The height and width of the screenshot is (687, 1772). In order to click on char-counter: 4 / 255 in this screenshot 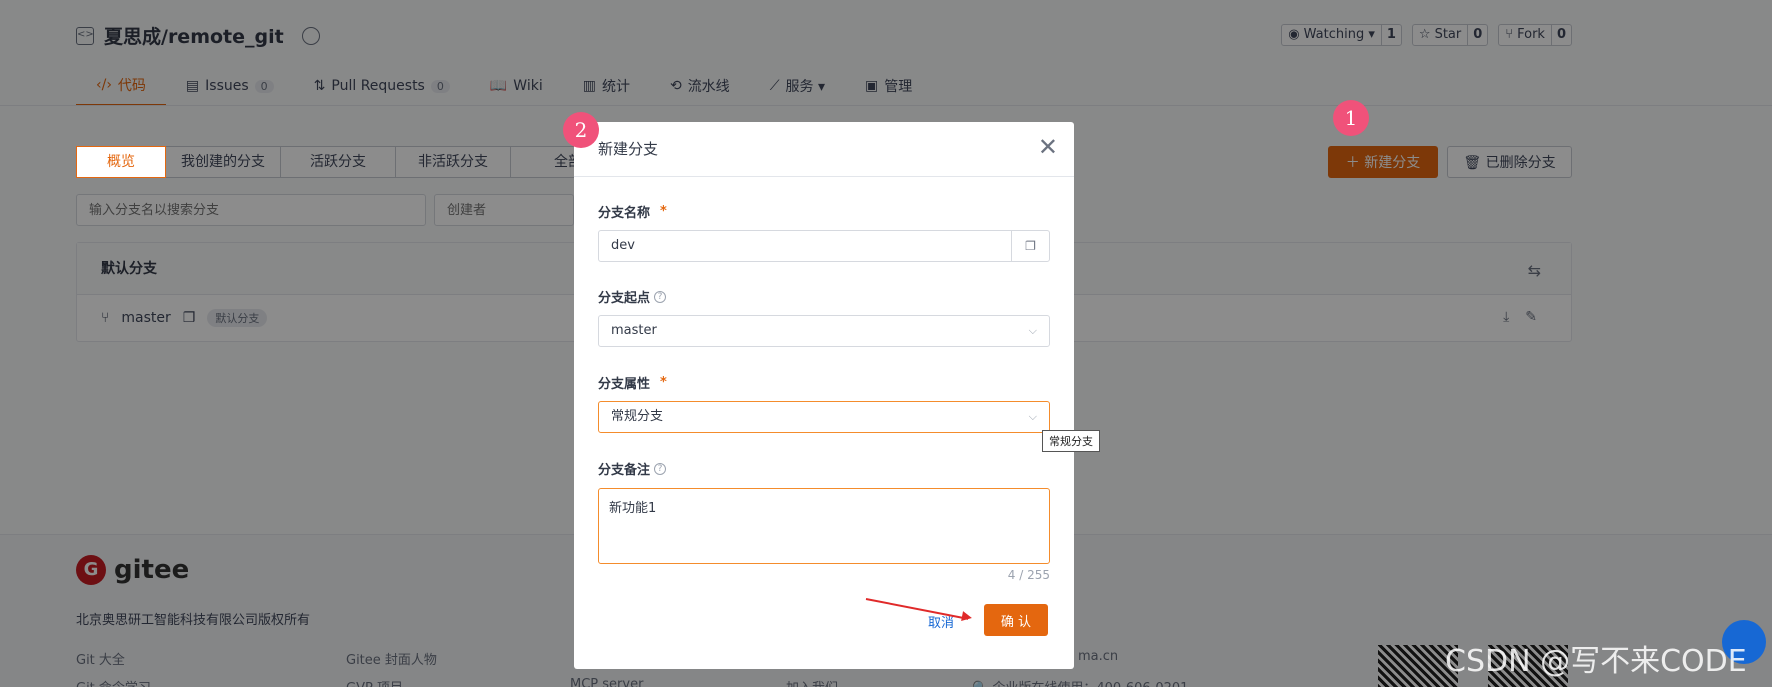, I will do `click(1028, 575)`.